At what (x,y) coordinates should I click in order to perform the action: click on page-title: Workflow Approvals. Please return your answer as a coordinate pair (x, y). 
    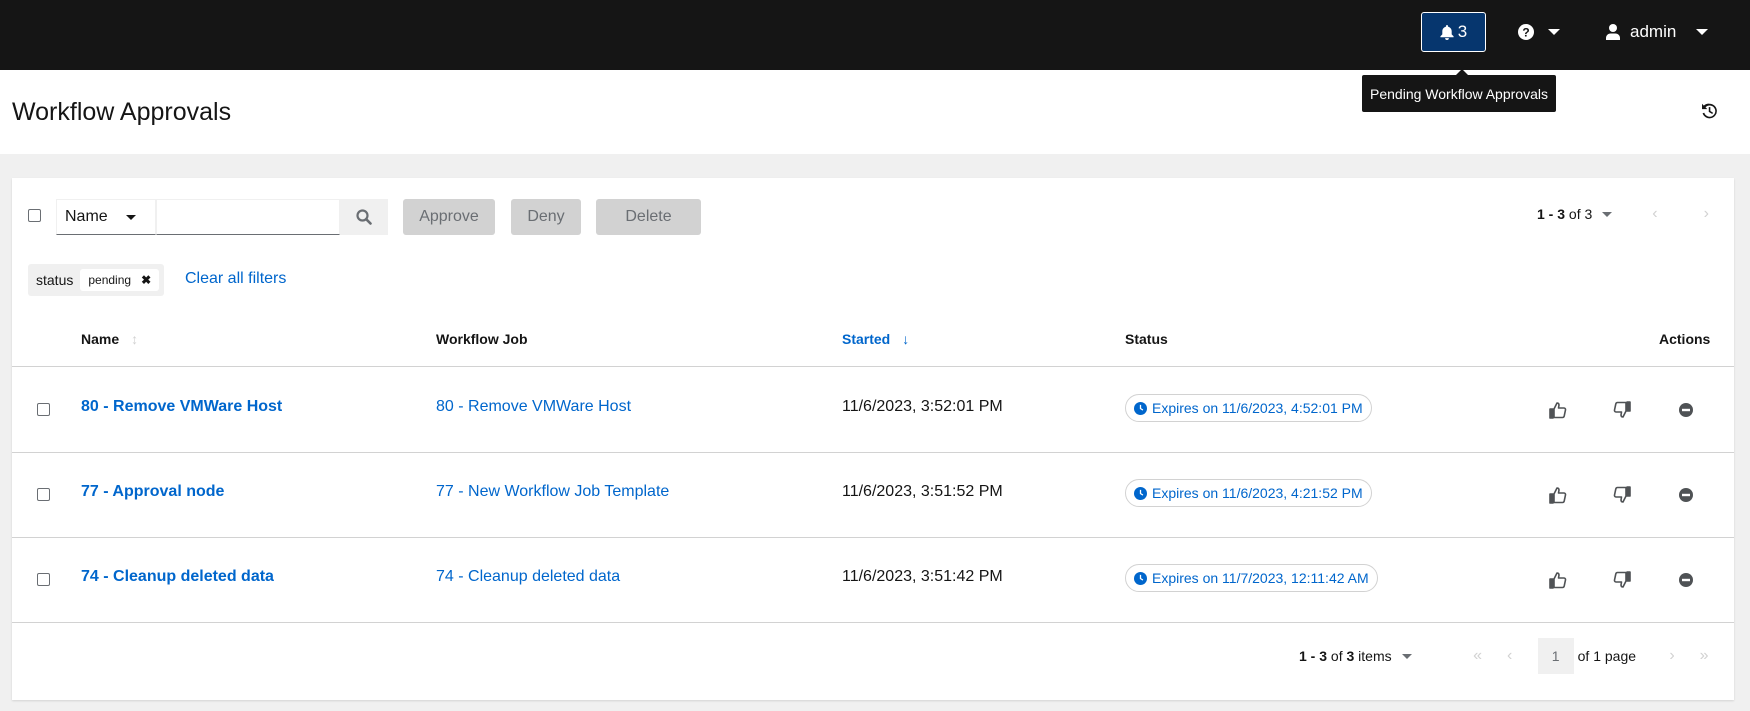
    Looking at the image, I should click on (122, 112).